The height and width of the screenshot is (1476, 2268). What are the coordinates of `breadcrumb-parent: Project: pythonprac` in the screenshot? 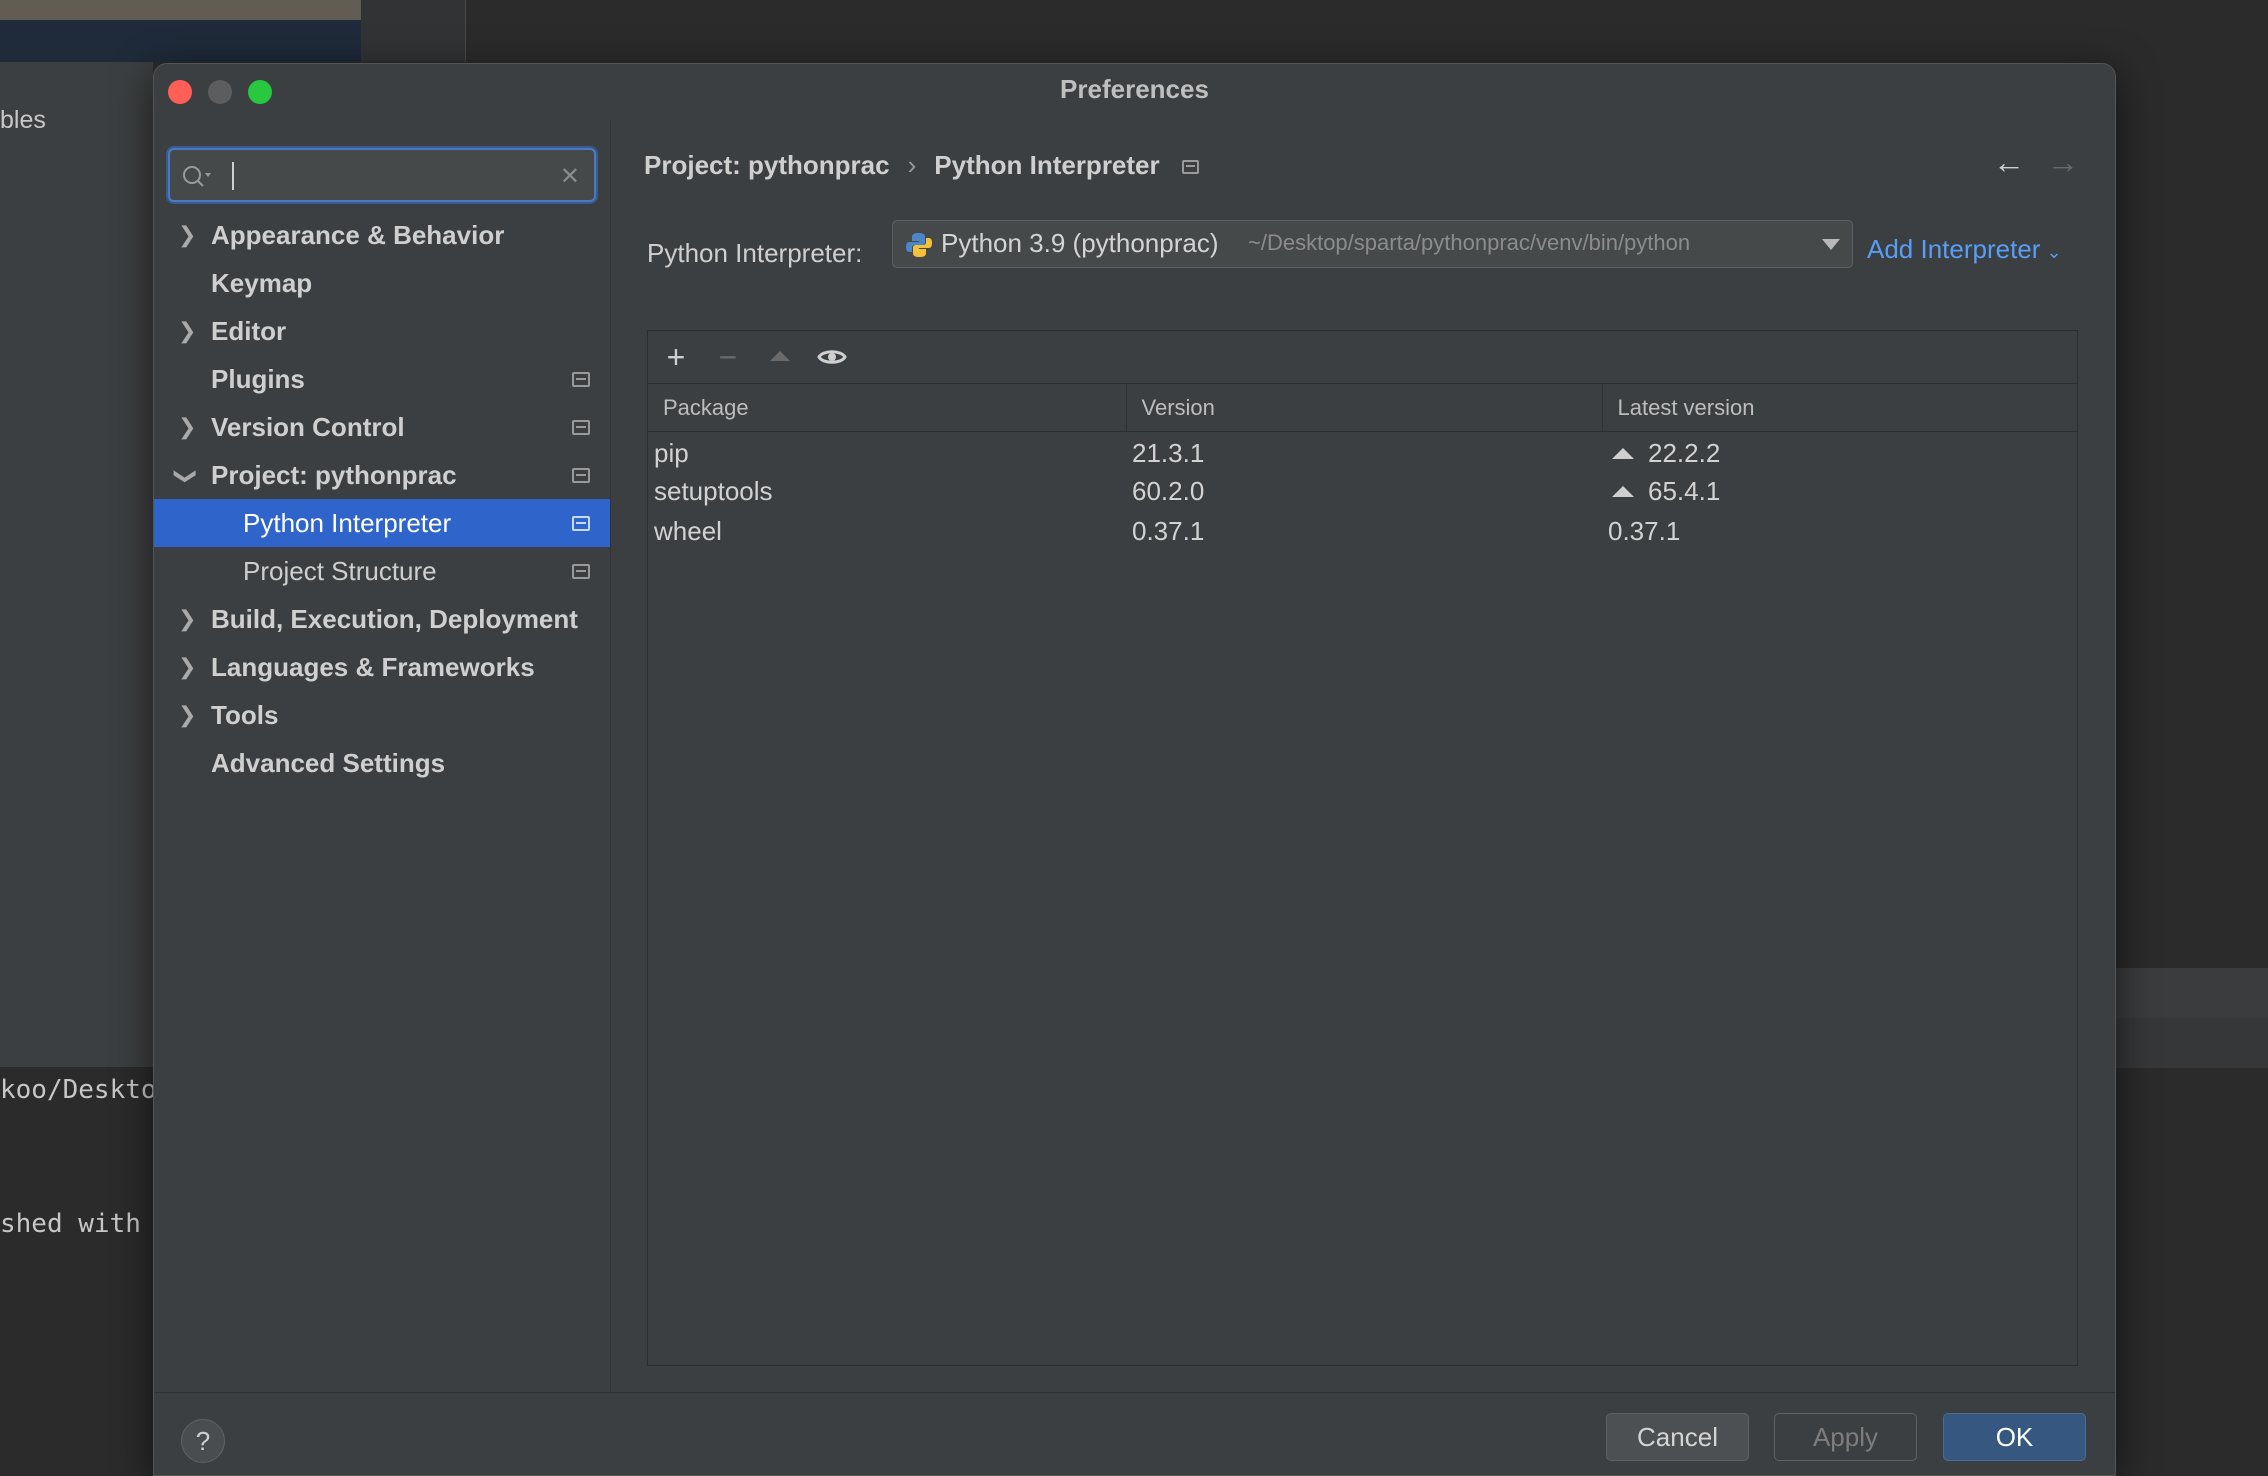 It's located at (767, 165).